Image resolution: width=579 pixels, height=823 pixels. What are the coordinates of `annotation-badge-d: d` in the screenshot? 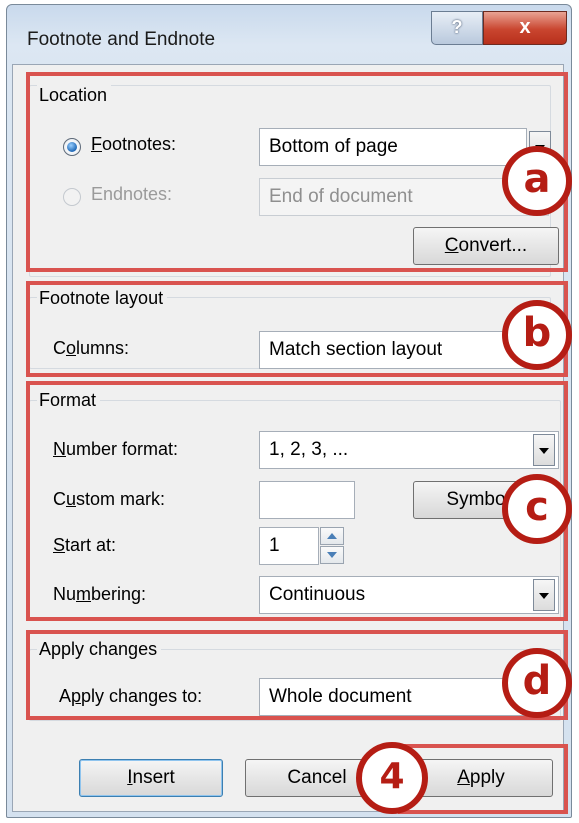 It's located at (537, 683).